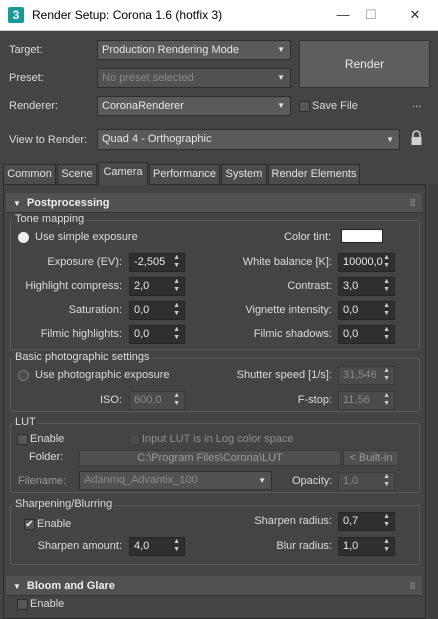 The height and width of the screenshot is (619, 438). I want to click on preset-dropdown: No preset selected ▼, so click(194, 78).